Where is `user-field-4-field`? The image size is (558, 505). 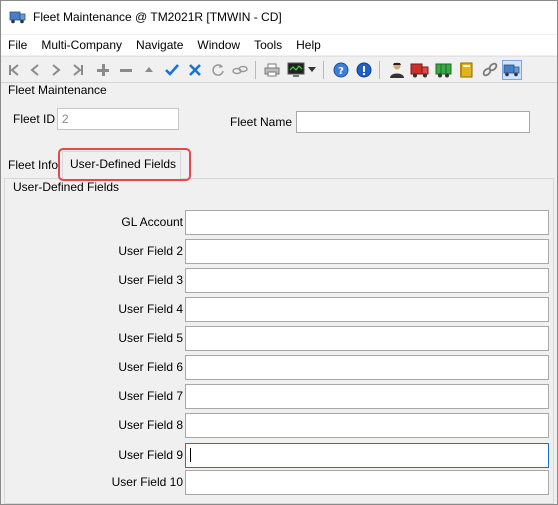
user-field-4-field is located at coordinates (367, 309).